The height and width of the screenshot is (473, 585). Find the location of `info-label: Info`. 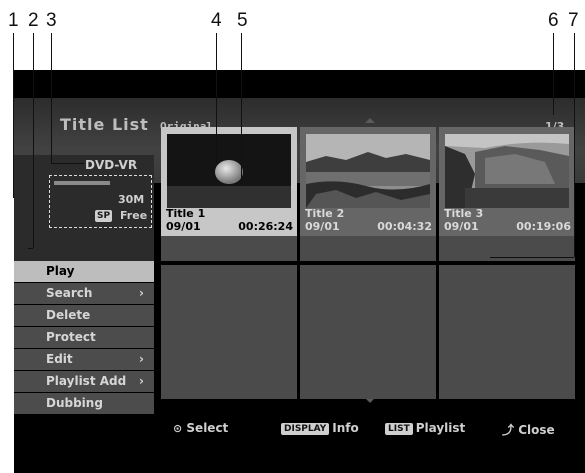

info-label: Info is located at coordinates (345, 428).